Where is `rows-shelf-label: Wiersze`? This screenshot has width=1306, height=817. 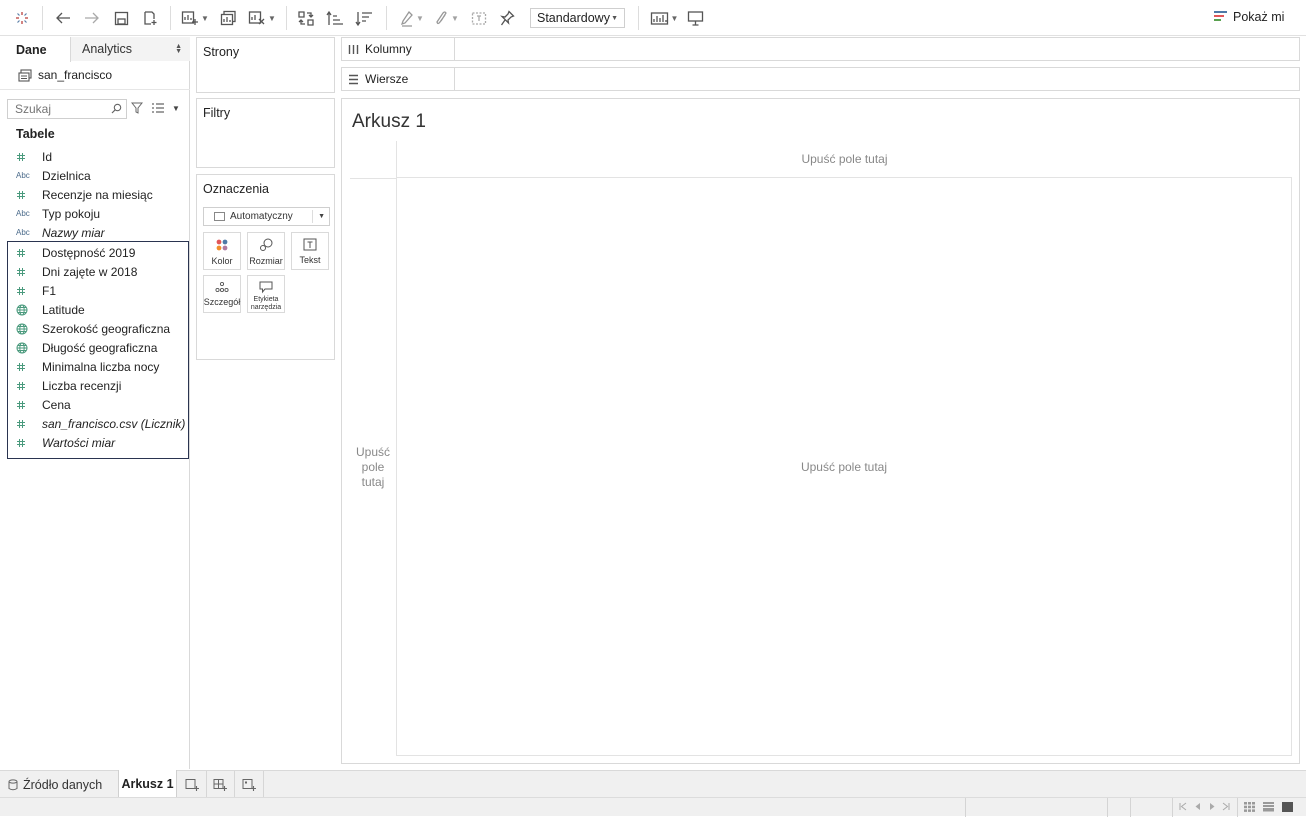
rows-shelf-label: Wiersze is located at coordinates (398, 79).